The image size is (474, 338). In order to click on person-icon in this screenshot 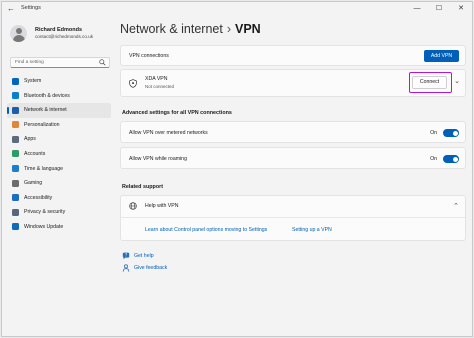, I will do `click(15, 154)`.